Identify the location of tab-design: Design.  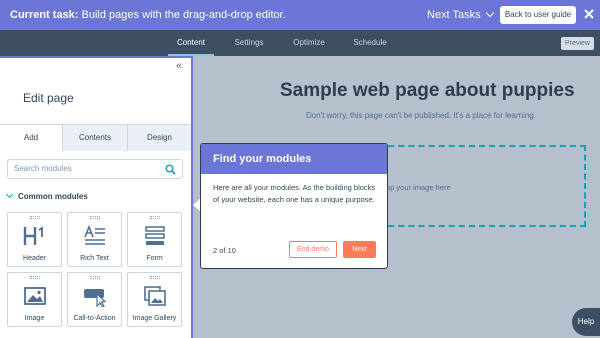
(159, 138).